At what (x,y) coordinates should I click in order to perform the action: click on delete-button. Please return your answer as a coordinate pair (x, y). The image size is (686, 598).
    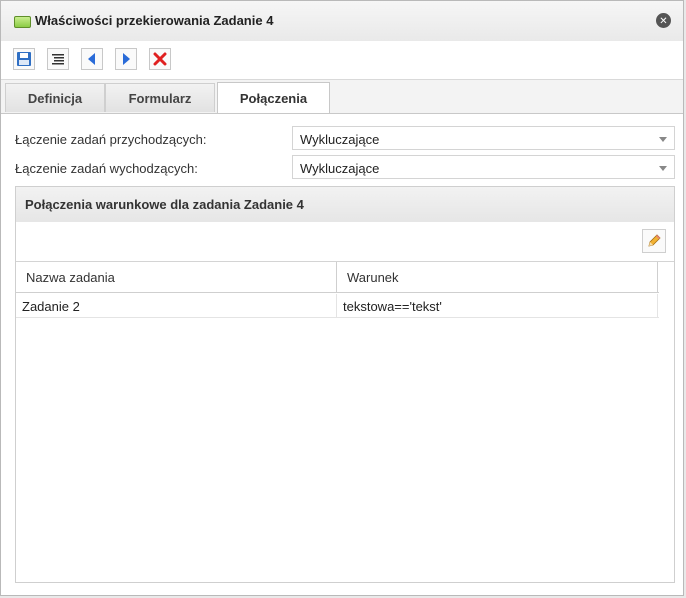
    Looking at the image, I should click on (160, 59).